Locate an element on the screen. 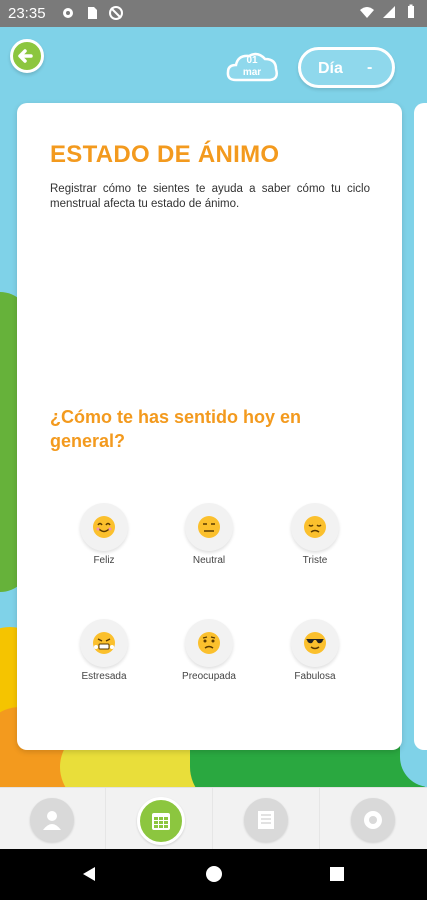 The height and width of the screenshot is (900, 427). page-title: ESTADO DE ÁNIMO is located at coordinates (165, 154).